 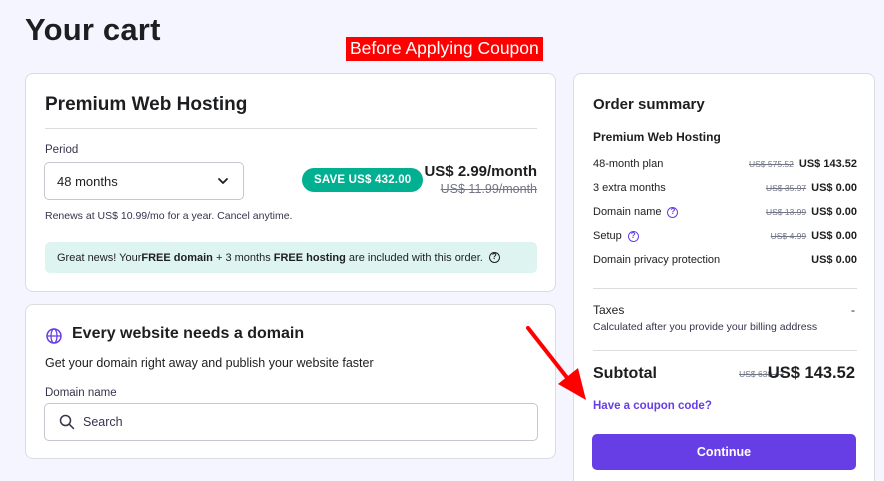 I want to click on row-old-price: US$ 575.52, so click(x=771, y=164).